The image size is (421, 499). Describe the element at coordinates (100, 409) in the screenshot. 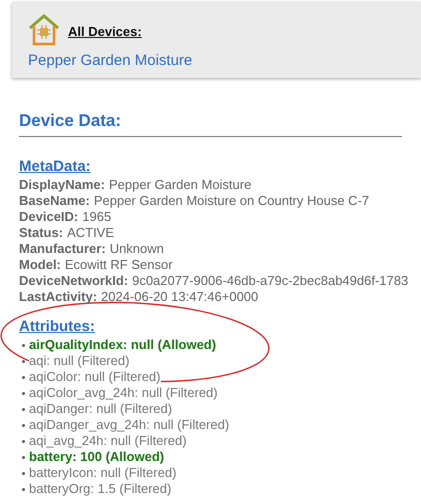

I see `attribute-entry: aqiDanger: null (Filtered)` at that location.